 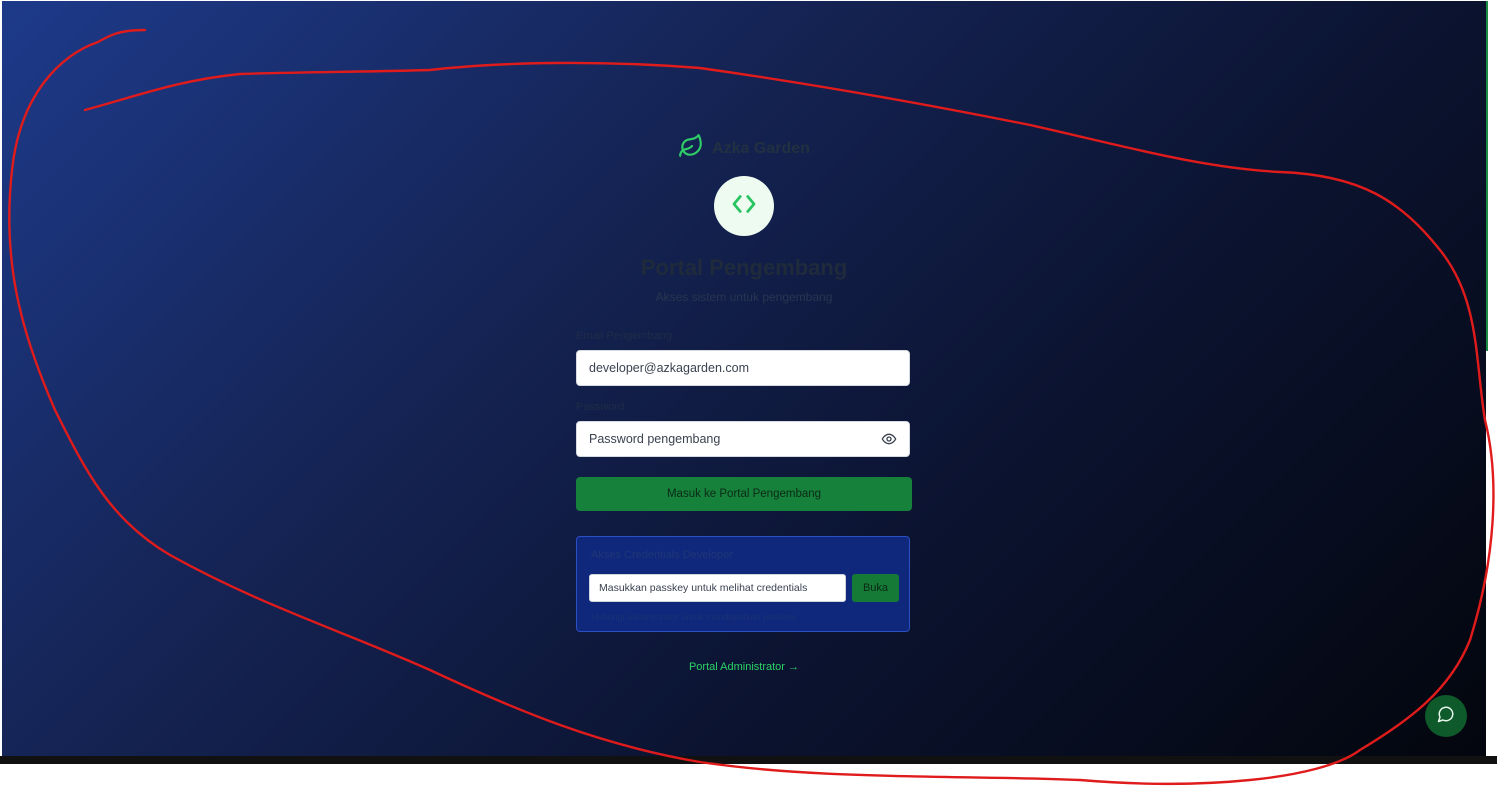 I want to click on brand: Azka Garden, so click(x=744, y=148).